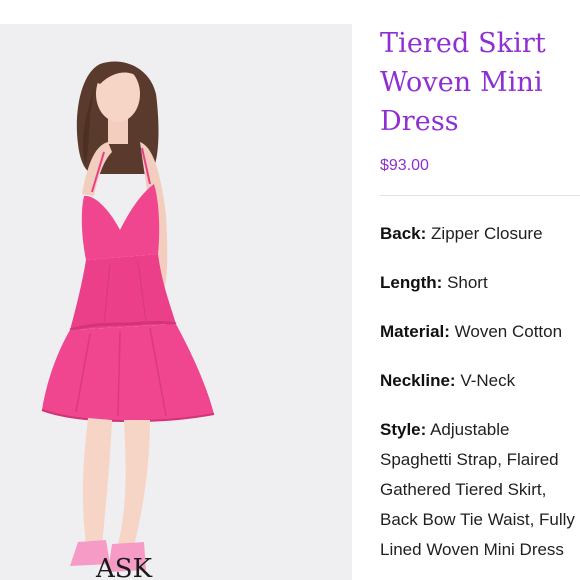  I want to click on spec-back-label: Back:, so click(403, 233).